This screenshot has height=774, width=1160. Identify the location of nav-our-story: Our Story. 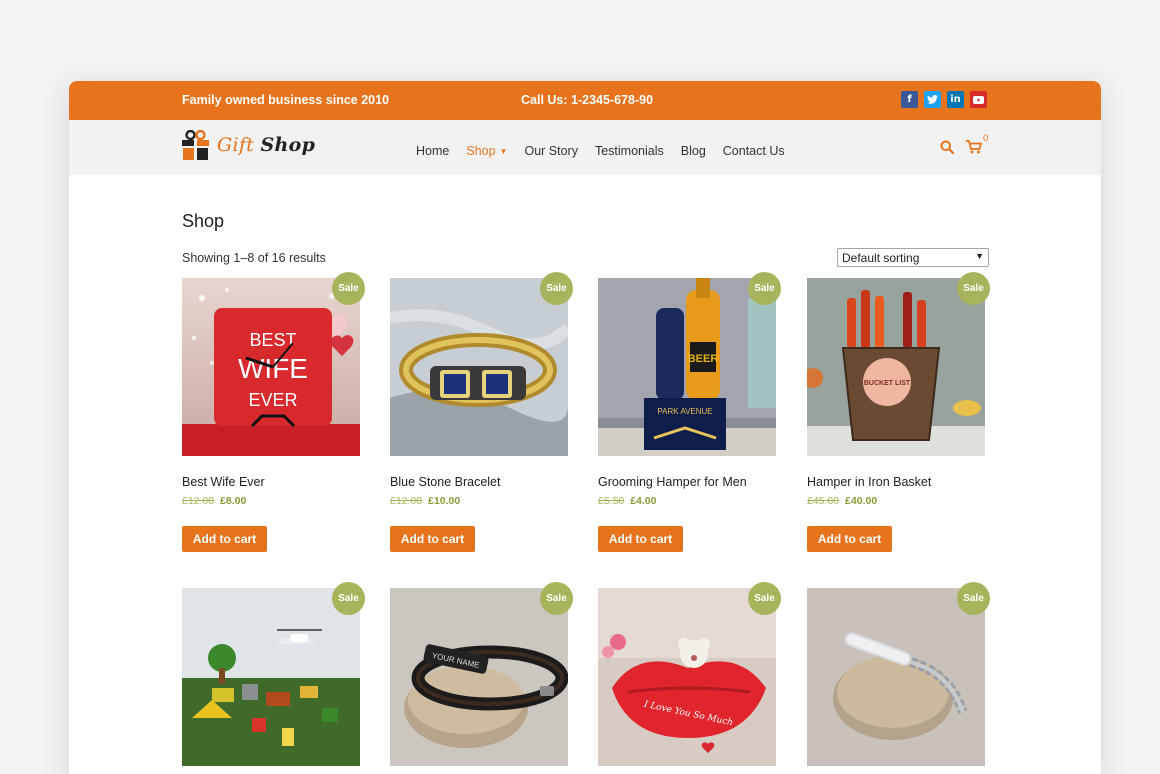
(551, 151).